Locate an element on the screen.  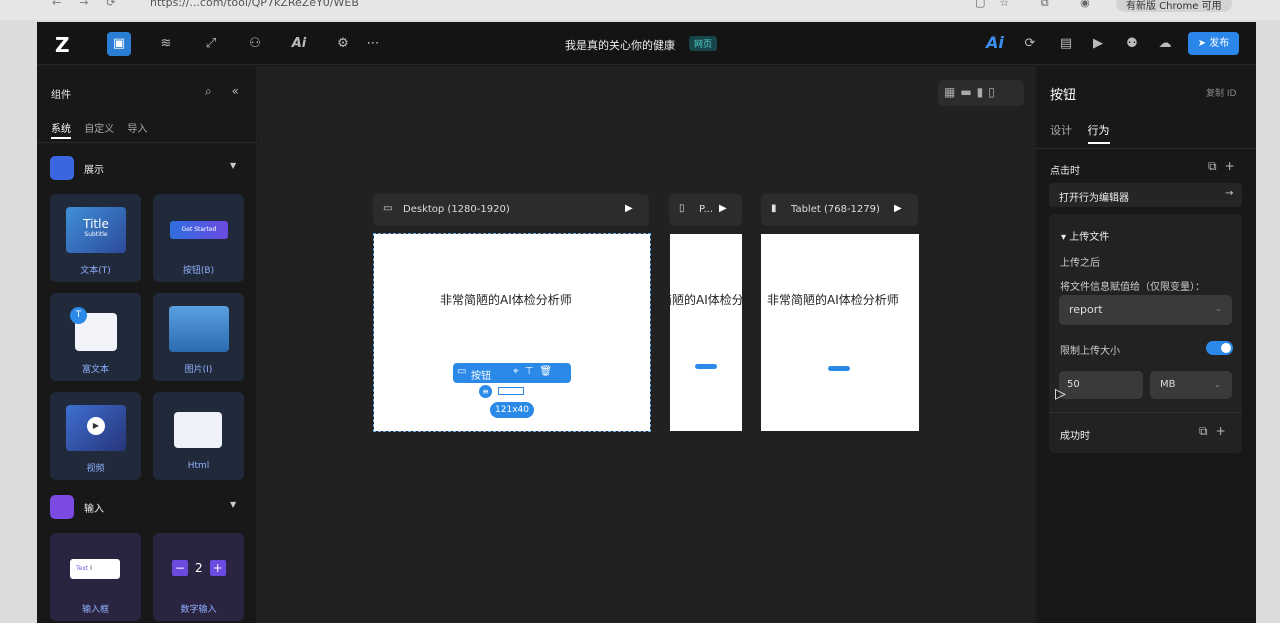
frame-label: Desktop (1280-1920) is located at coordinates (456, 209).